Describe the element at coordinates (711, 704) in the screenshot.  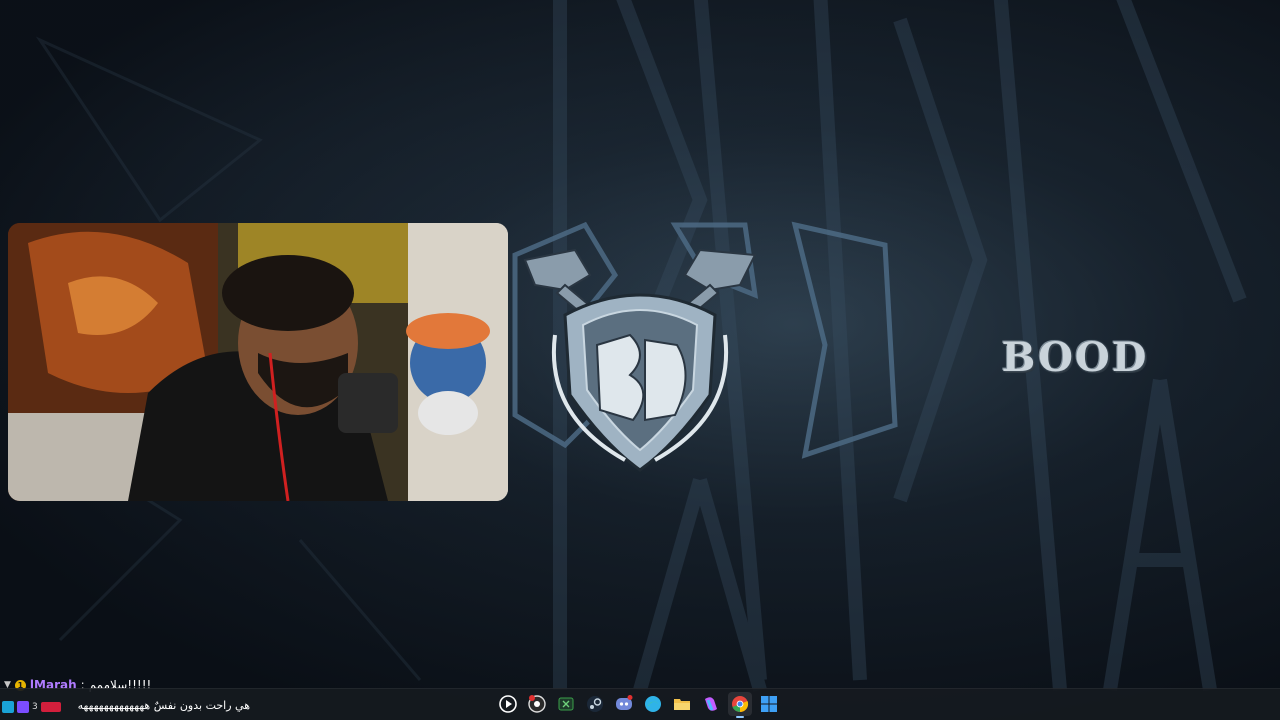
I see `copilot-icon` at that location.